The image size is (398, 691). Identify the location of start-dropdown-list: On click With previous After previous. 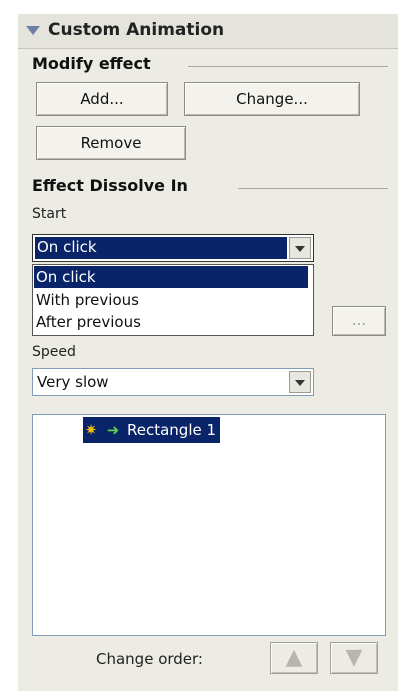
(173, 300).